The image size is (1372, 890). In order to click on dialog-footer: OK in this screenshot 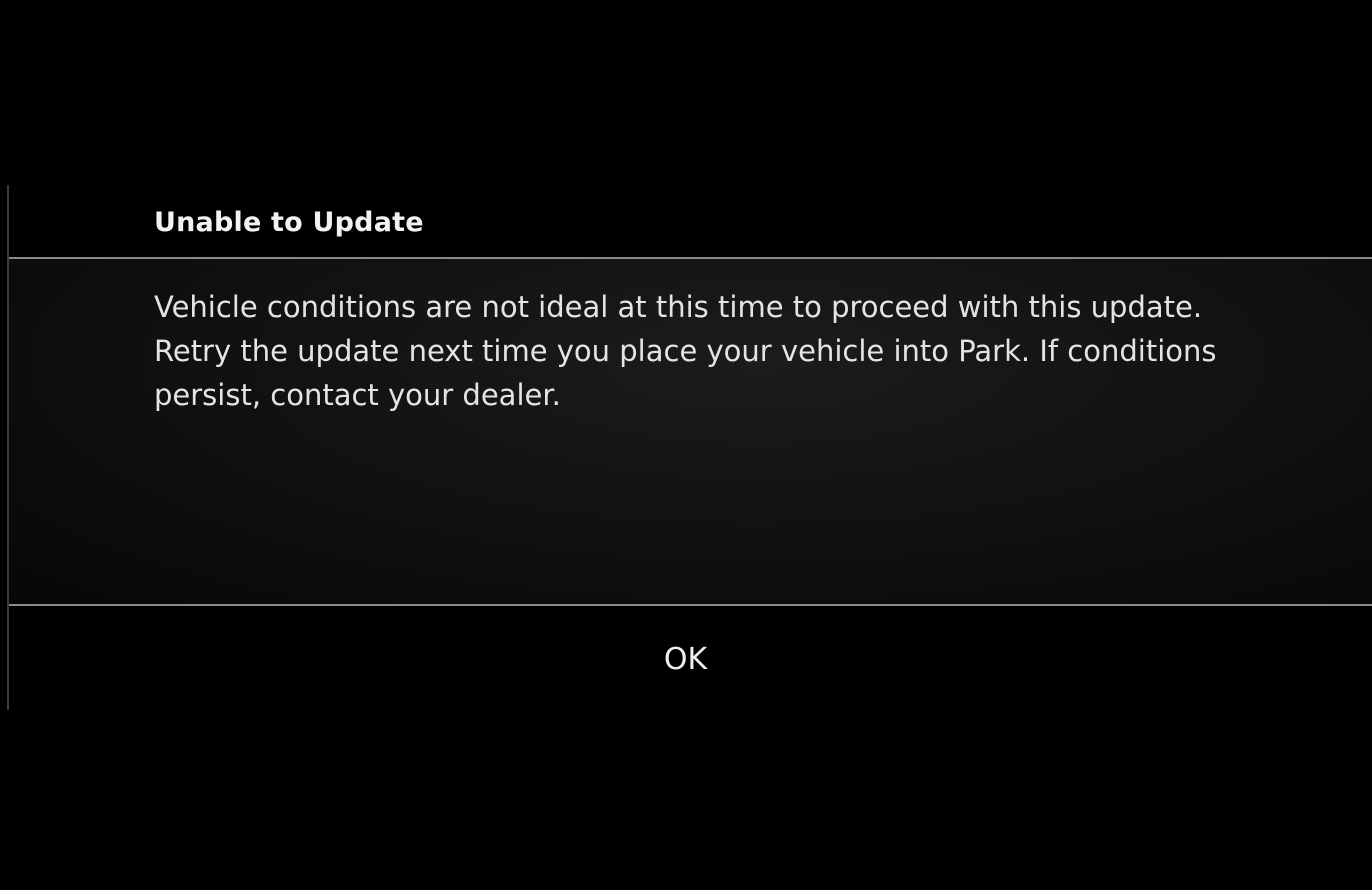, I will do `click(690, 658)`.